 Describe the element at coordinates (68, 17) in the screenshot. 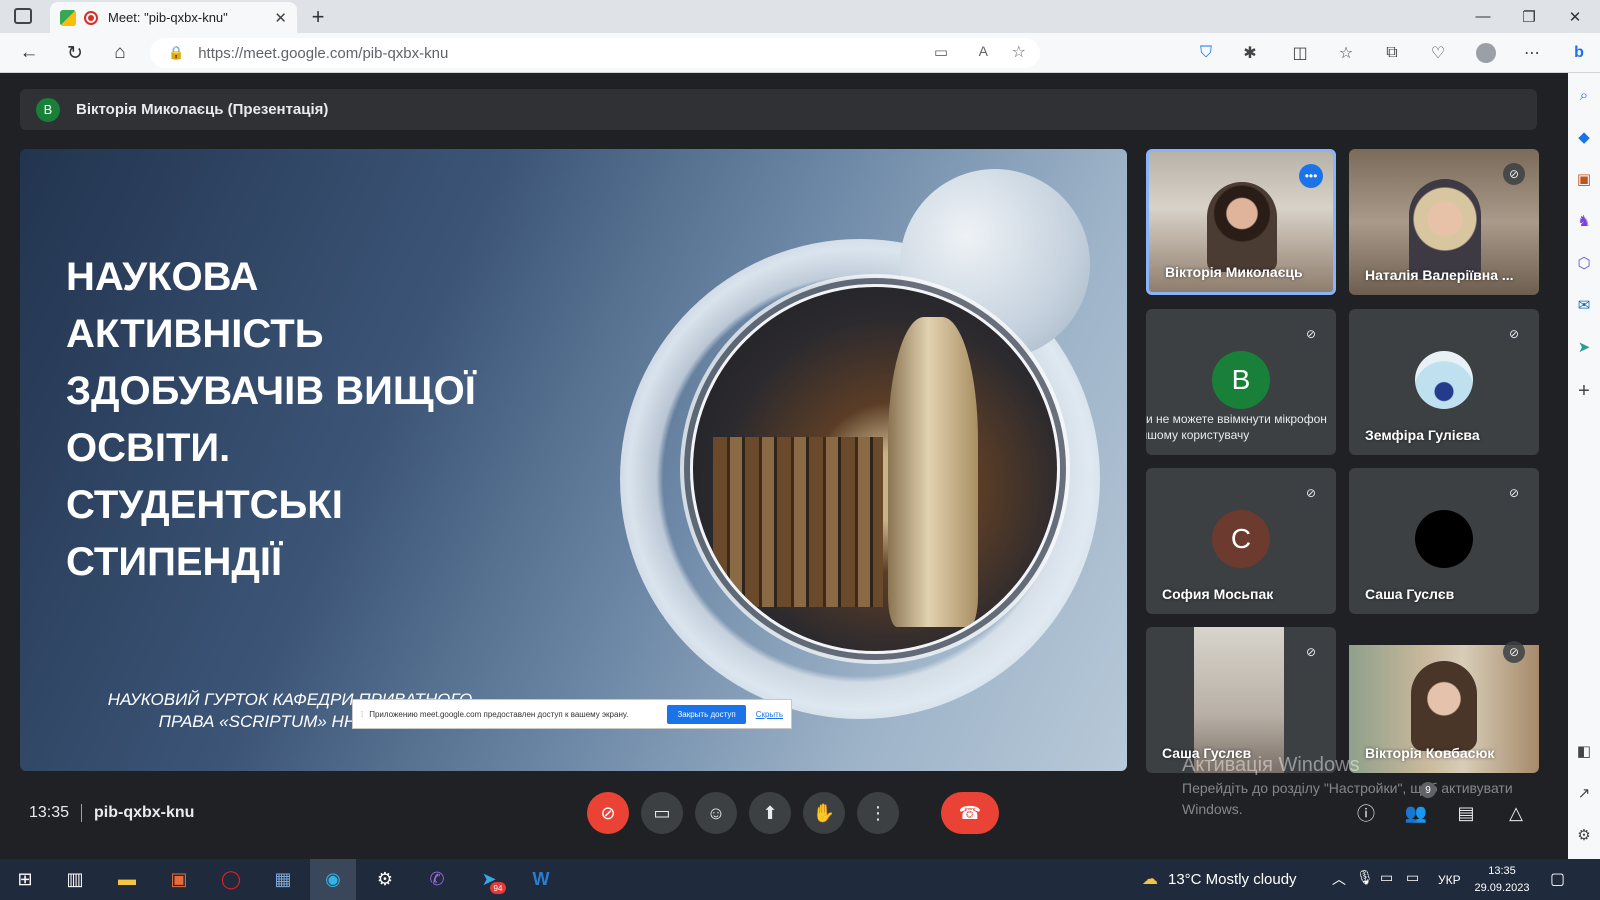

I see `meet-favicon-icon` at that location.